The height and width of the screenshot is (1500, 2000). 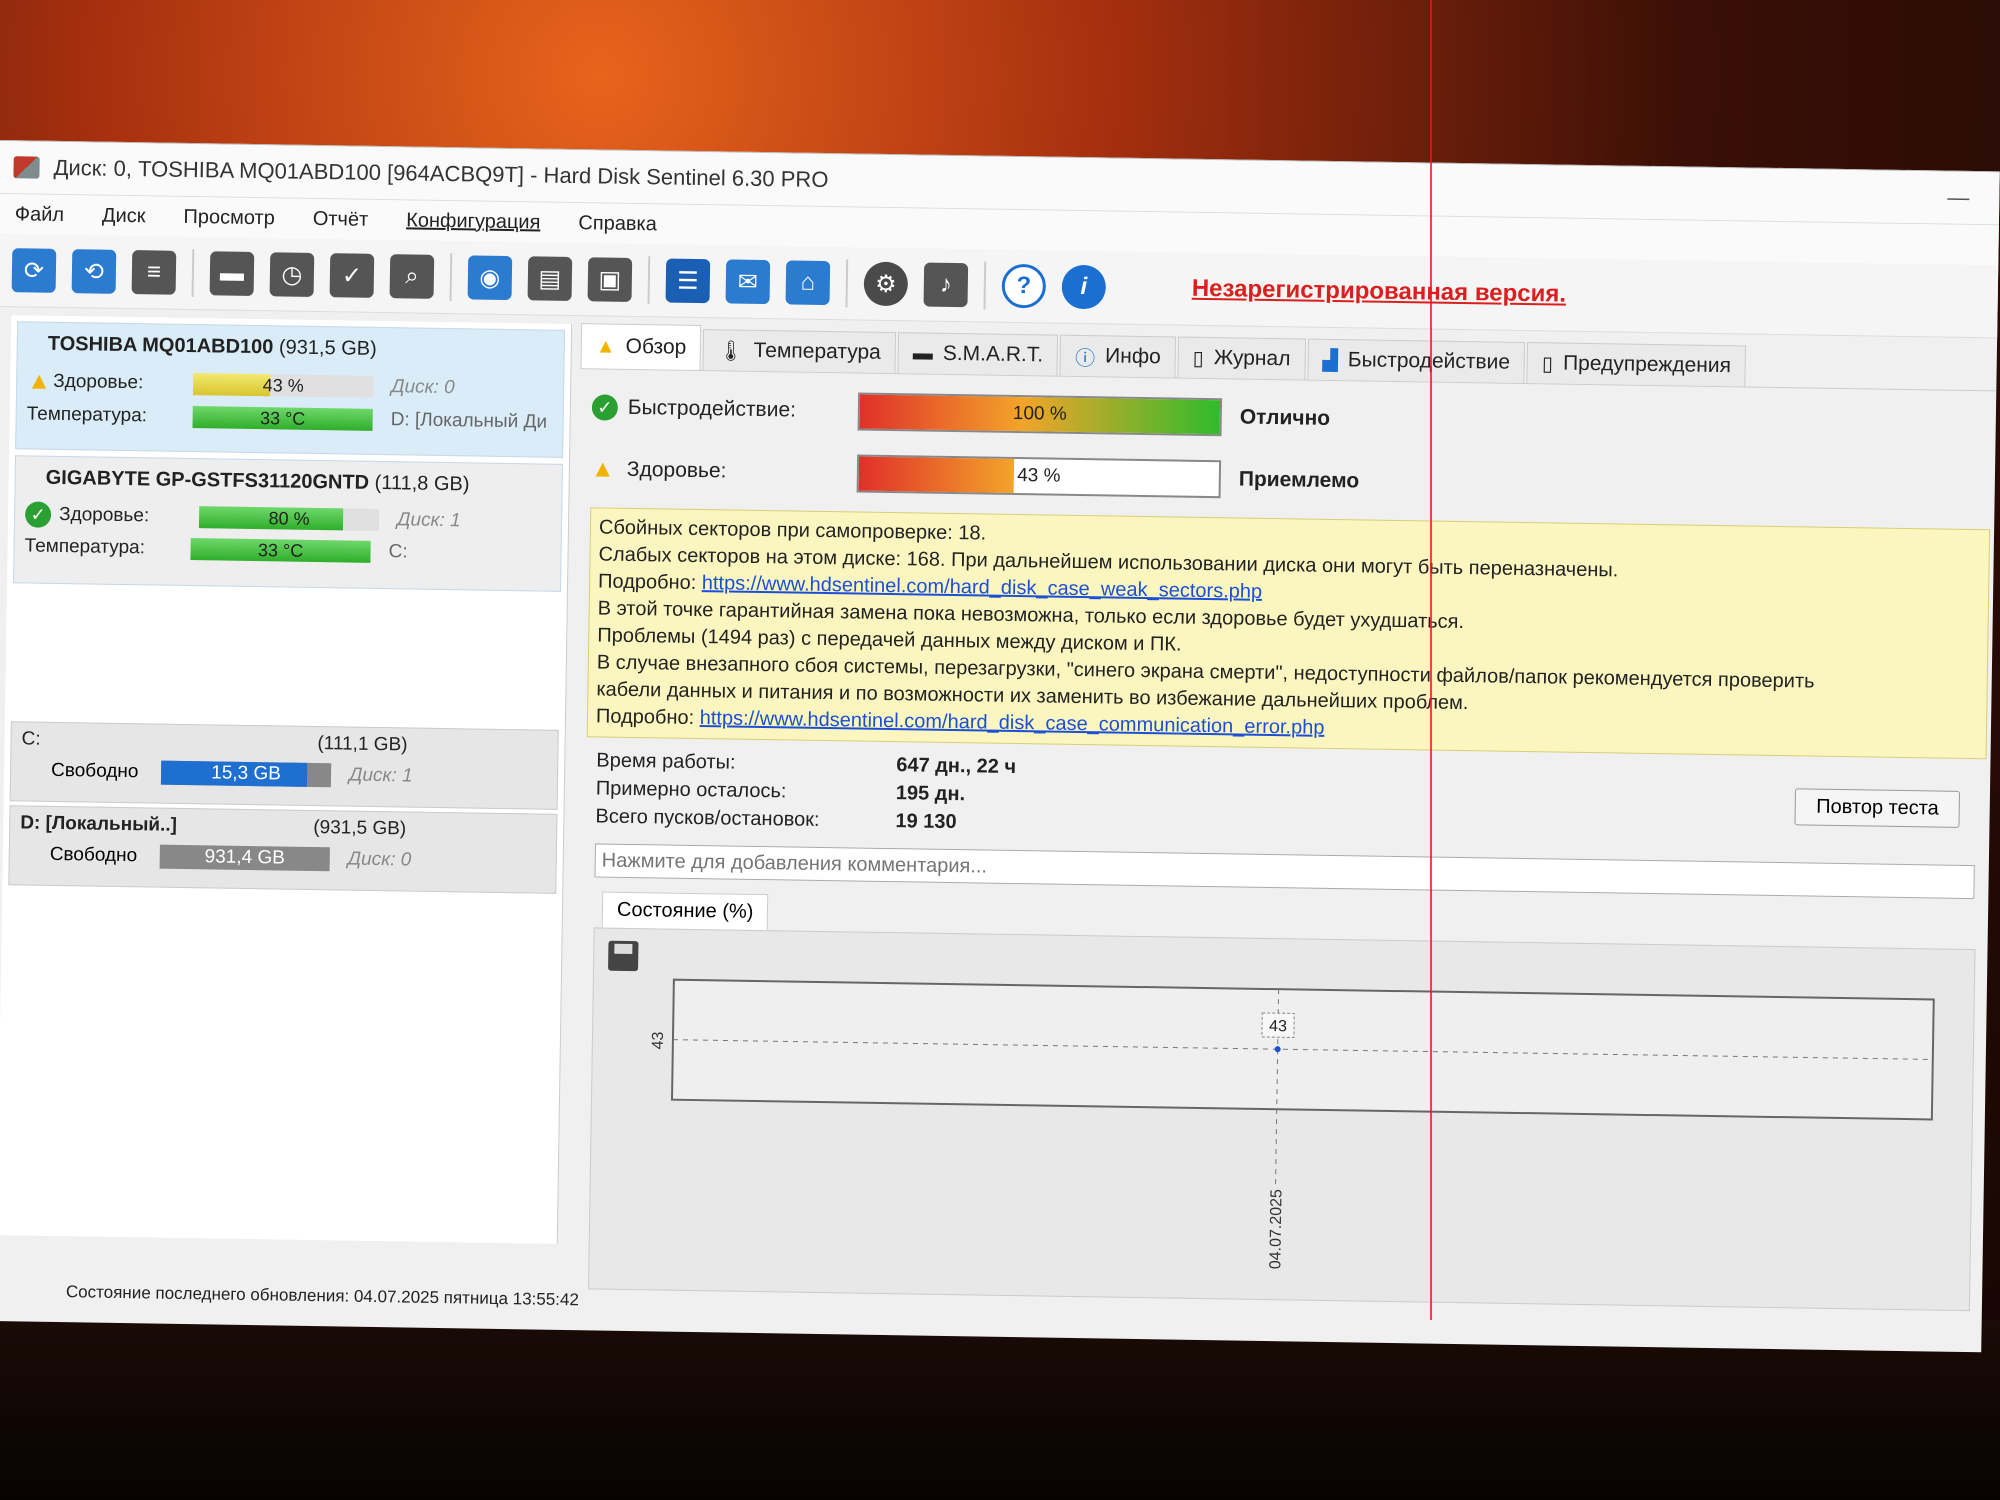 I want to click on partition-capacity: (931,5 GB), so click(x=360, y=828).